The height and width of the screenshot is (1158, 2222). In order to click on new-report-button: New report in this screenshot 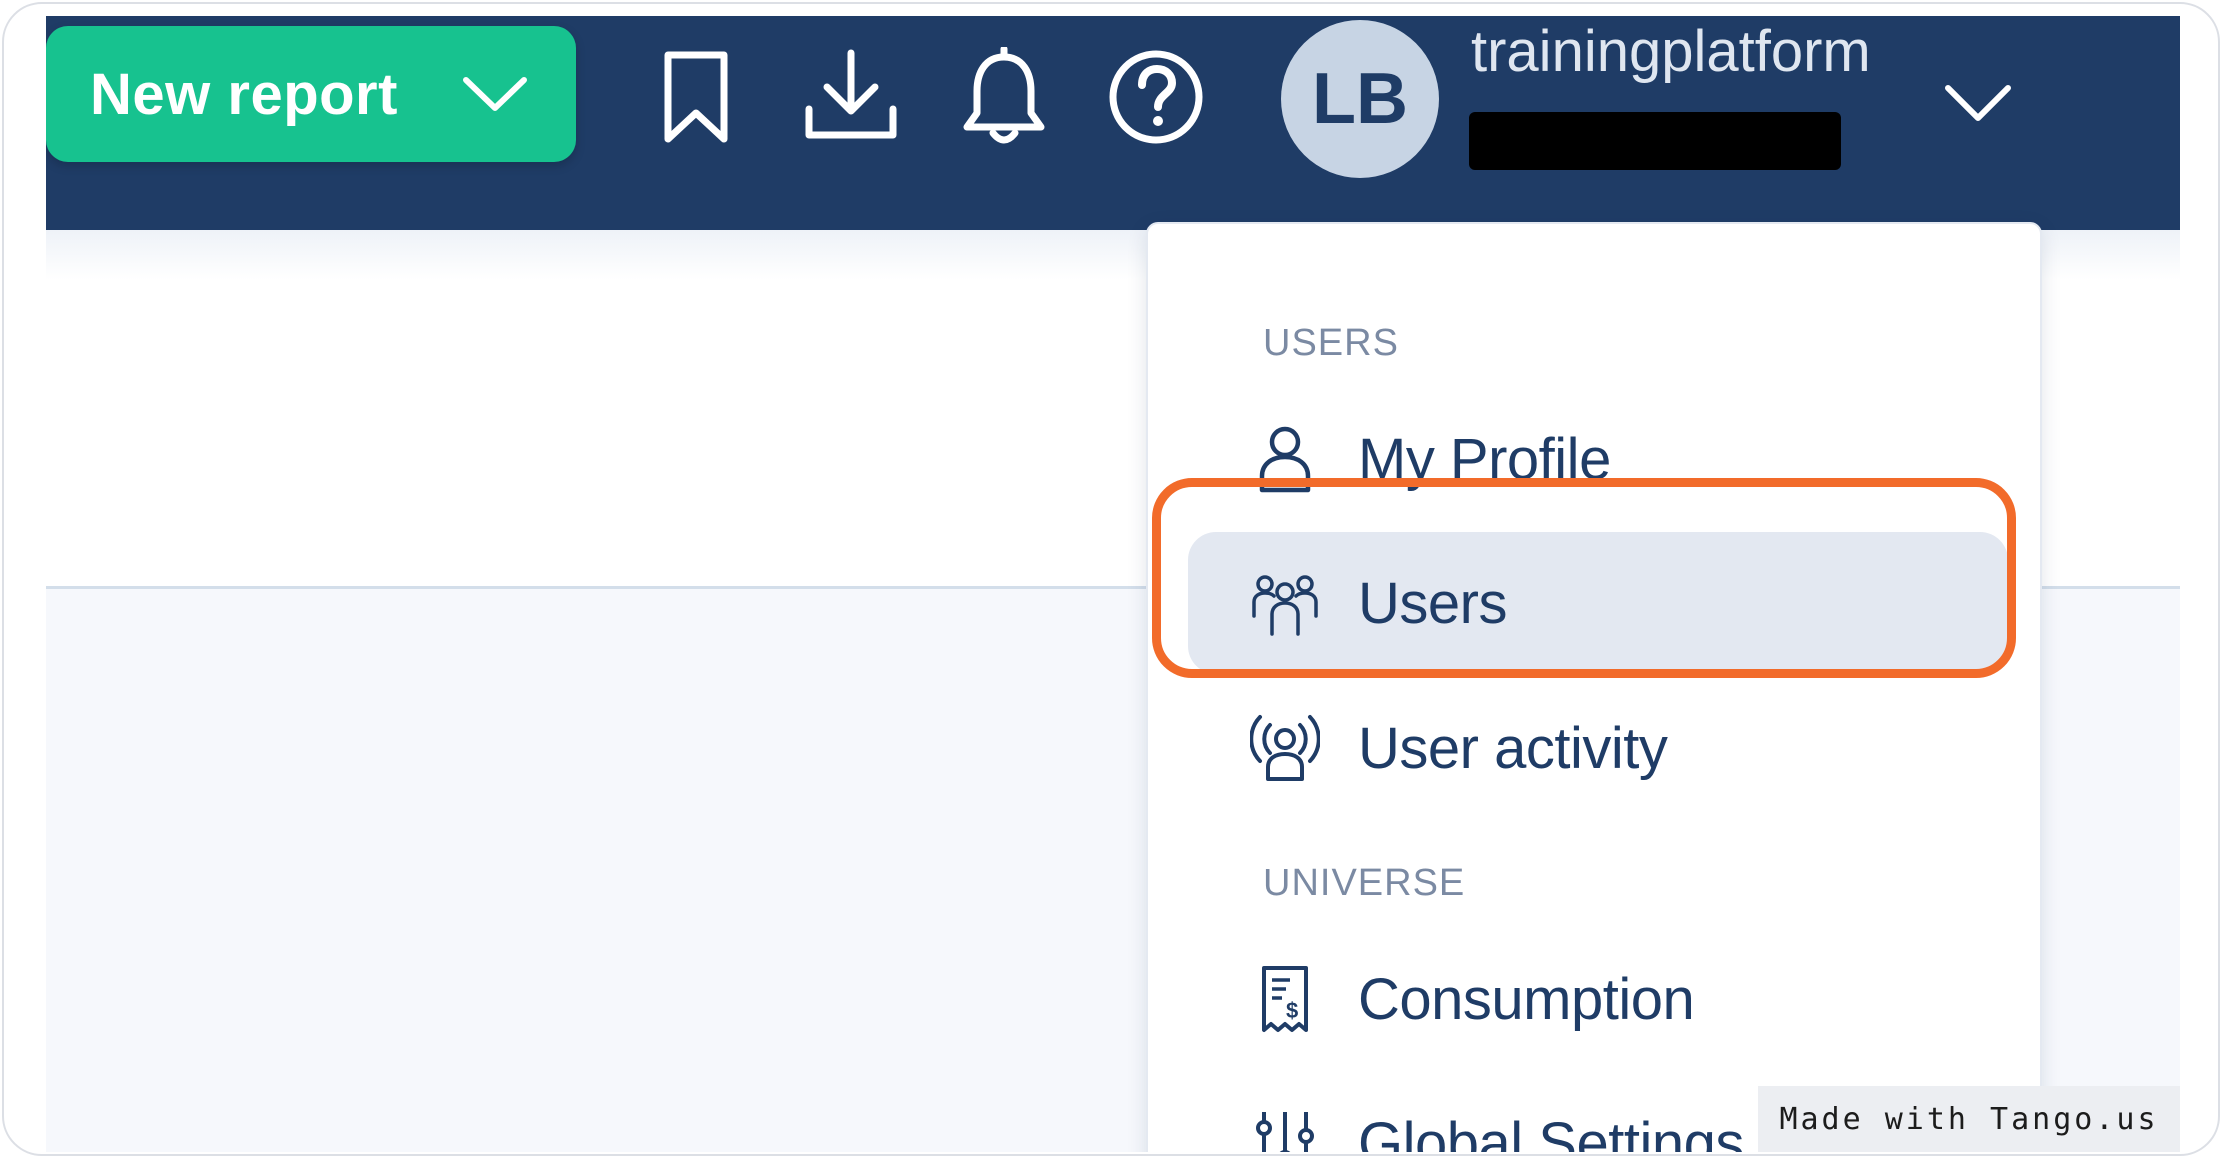, I will do `click(311, 94)`.